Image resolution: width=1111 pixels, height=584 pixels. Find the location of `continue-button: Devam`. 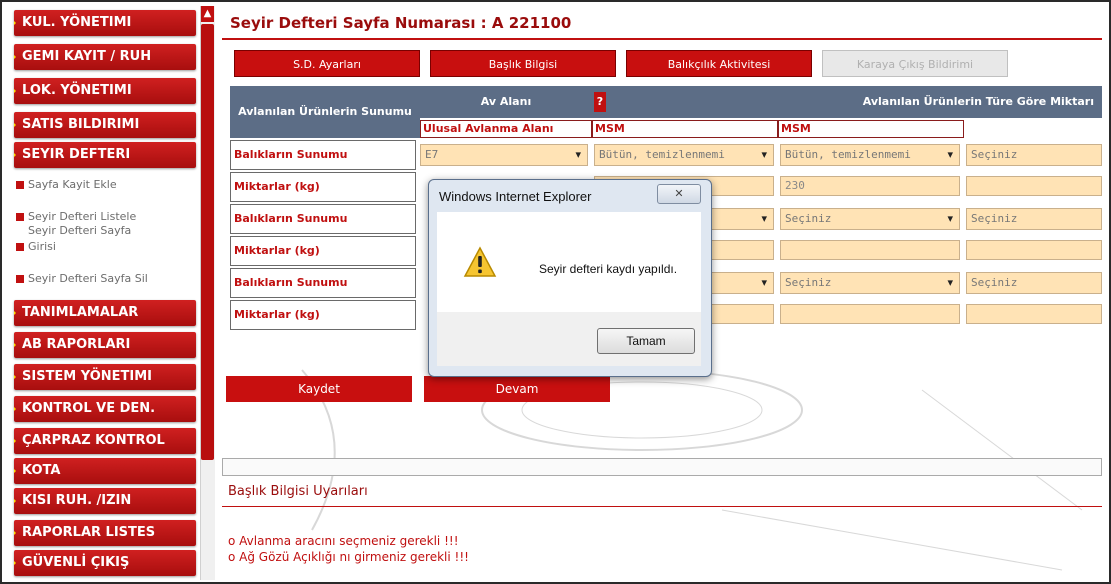

continue-button: Devam is located at coordinates (517, 389).